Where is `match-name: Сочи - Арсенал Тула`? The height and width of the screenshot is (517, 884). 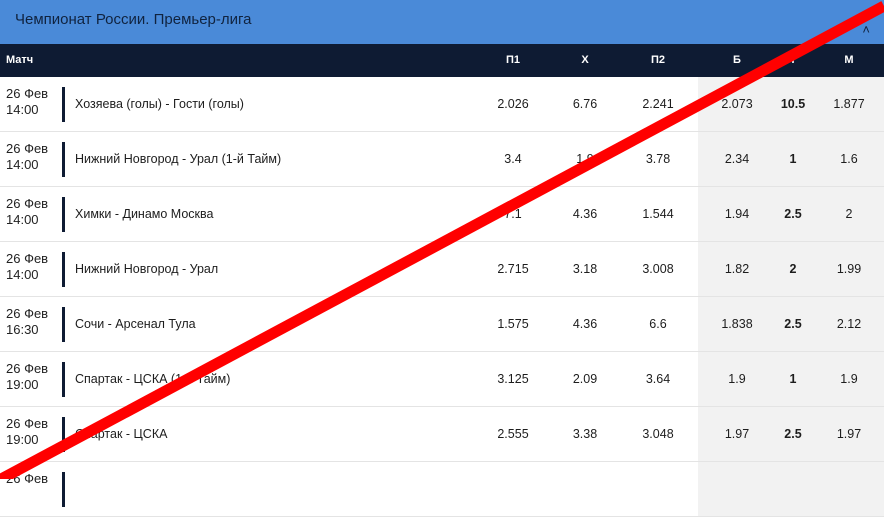
match-name: Сочи - Арсенал Тула is located at coordinates (135, 324).